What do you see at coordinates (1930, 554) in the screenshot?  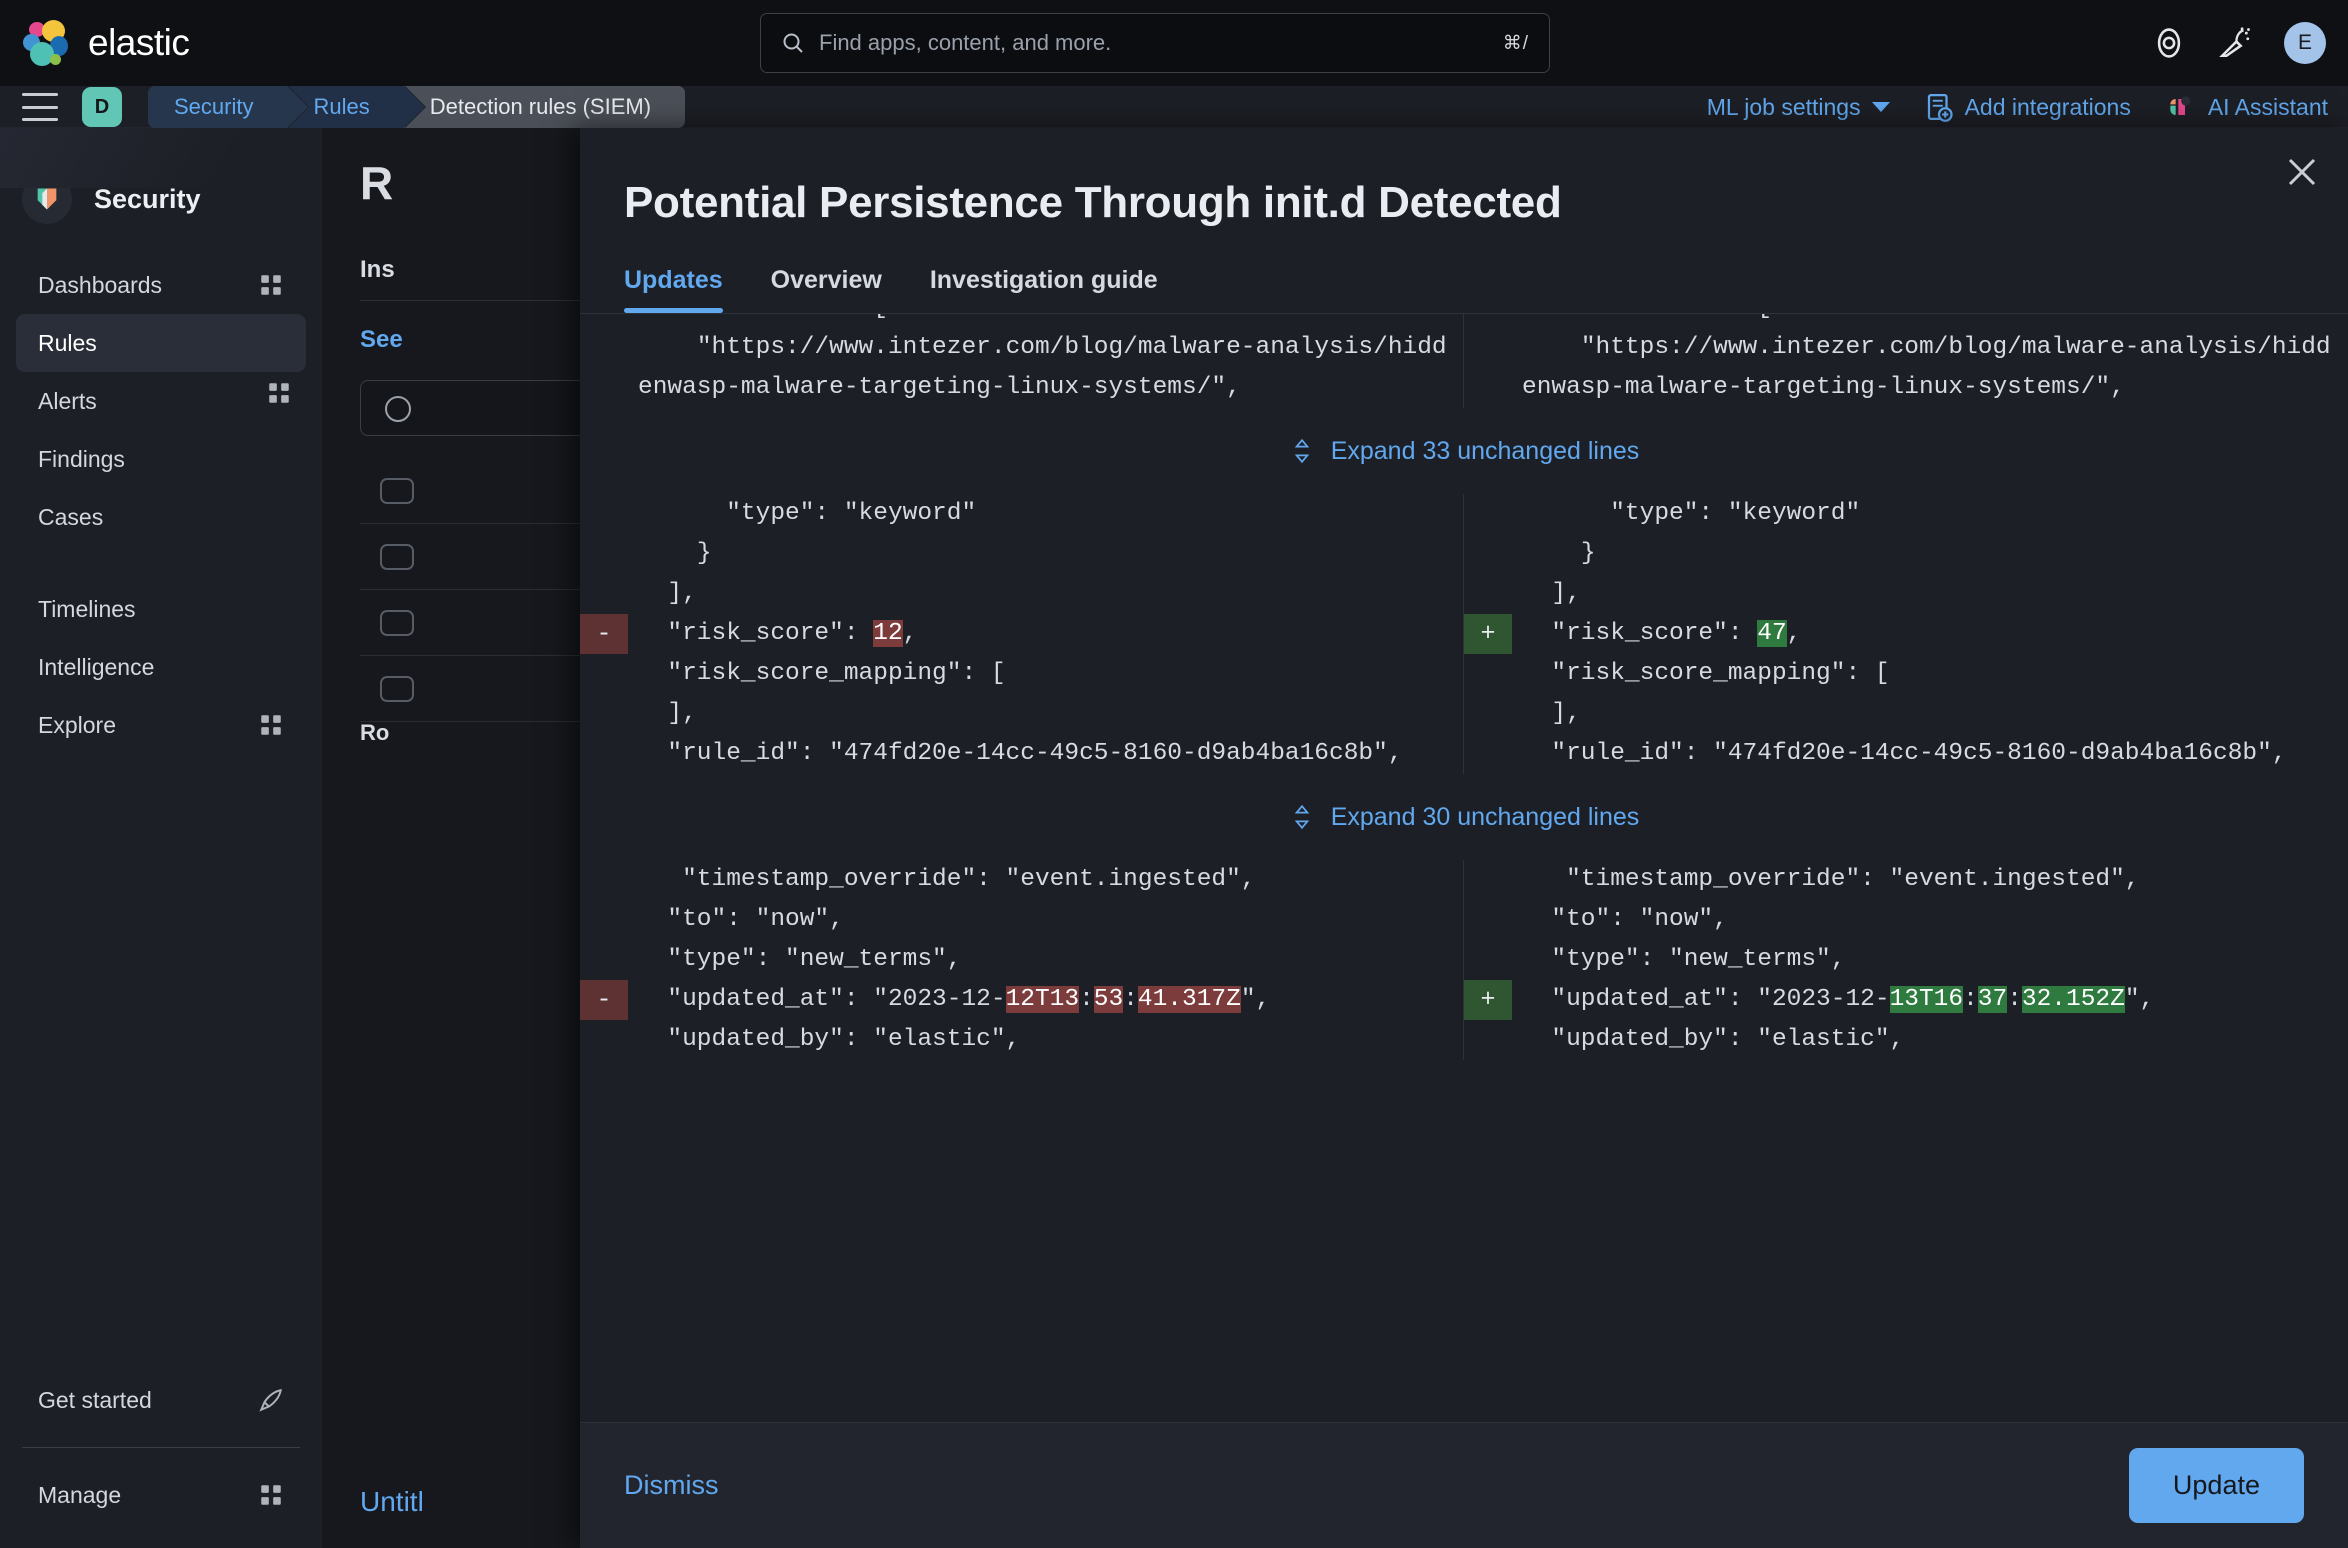 I see `diff-code-new: }` at bounding box center [1930, 554].